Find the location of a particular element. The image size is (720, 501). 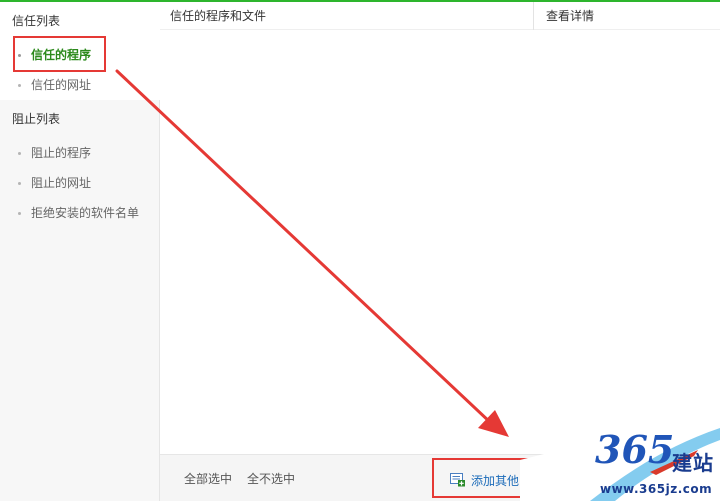

sidebar-item-trusted-urls: 信任的网址 is located at coordinates (54, 85).